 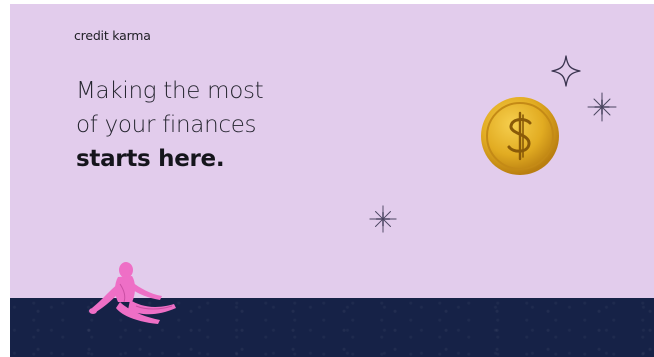 I want to click on diamond-sparkle-icon, so click(x=566, y=71).